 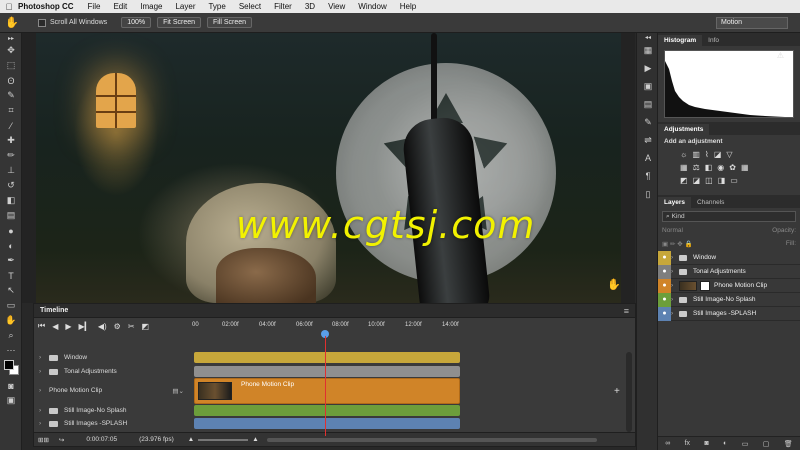 What do you see at coordinates (408, 6) in the screenshot?
I see `menu-help: Help` at bounding box center [408, 6].